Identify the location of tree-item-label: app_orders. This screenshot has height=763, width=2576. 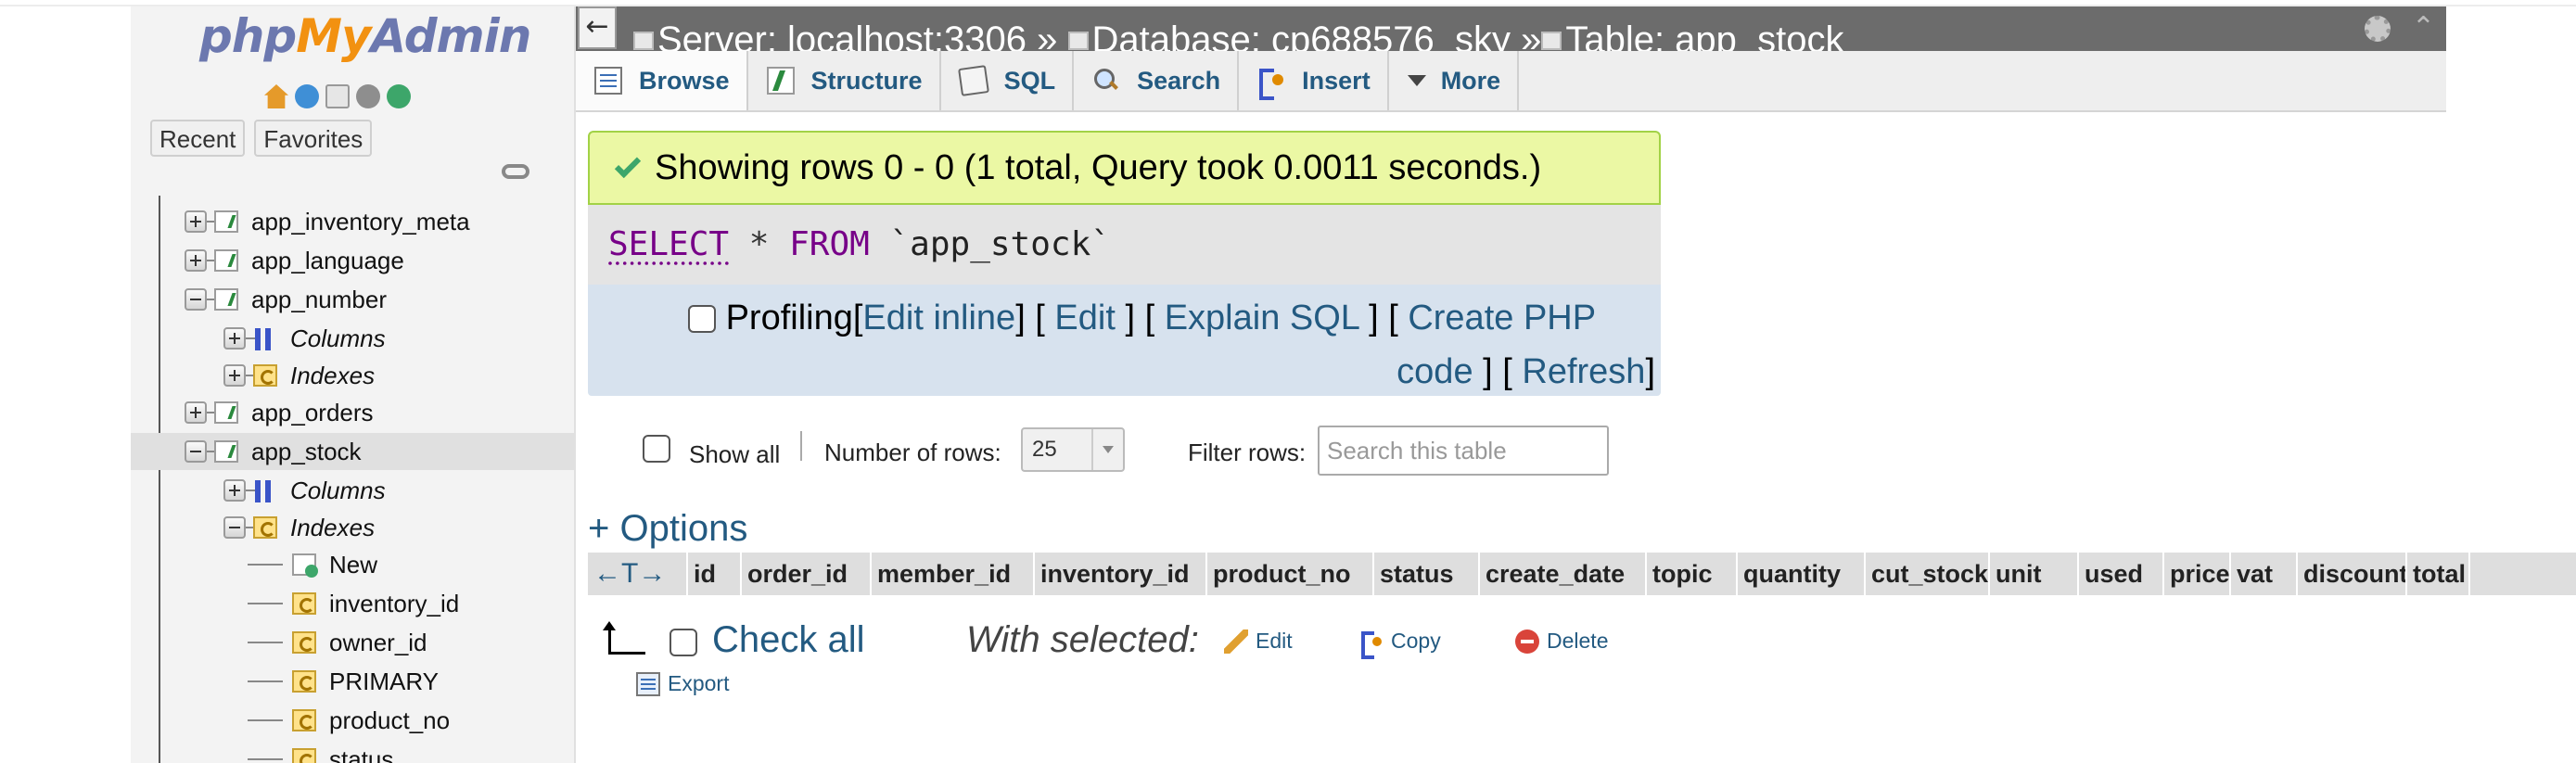
(312, 412).